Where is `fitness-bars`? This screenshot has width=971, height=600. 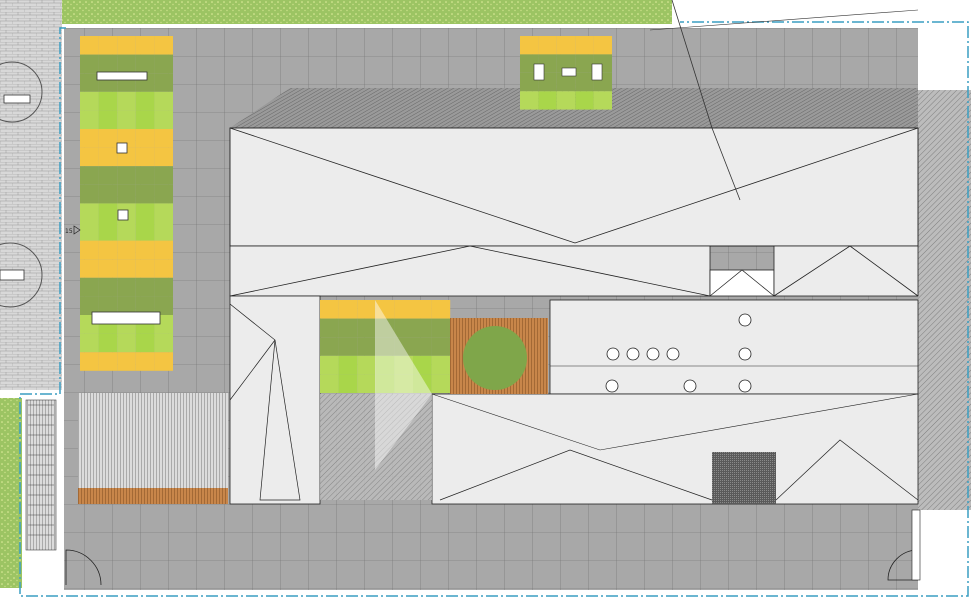 fitness-bars is located at coordinates (126, 318).